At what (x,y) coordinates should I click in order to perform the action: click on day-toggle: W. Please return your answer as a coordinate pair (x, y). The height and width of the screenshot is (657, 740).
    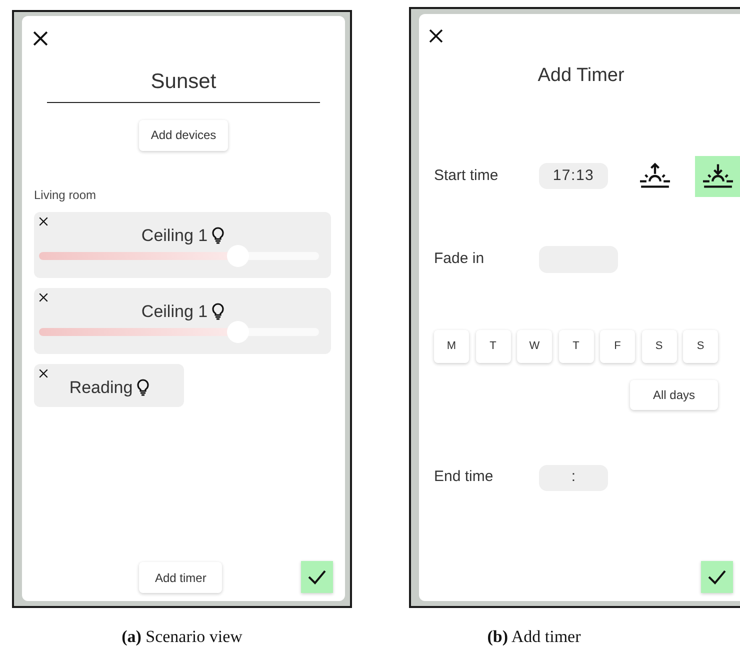
    Looking at the image, I should click on (534, 346).